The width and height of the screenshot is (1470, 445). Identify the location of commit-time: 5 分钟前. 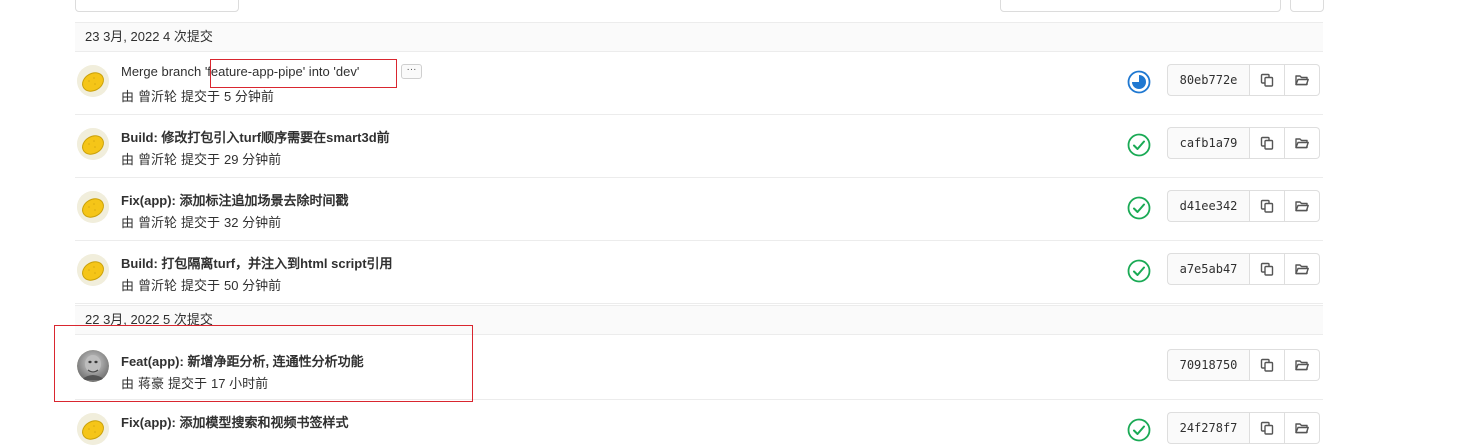
(249, 96).